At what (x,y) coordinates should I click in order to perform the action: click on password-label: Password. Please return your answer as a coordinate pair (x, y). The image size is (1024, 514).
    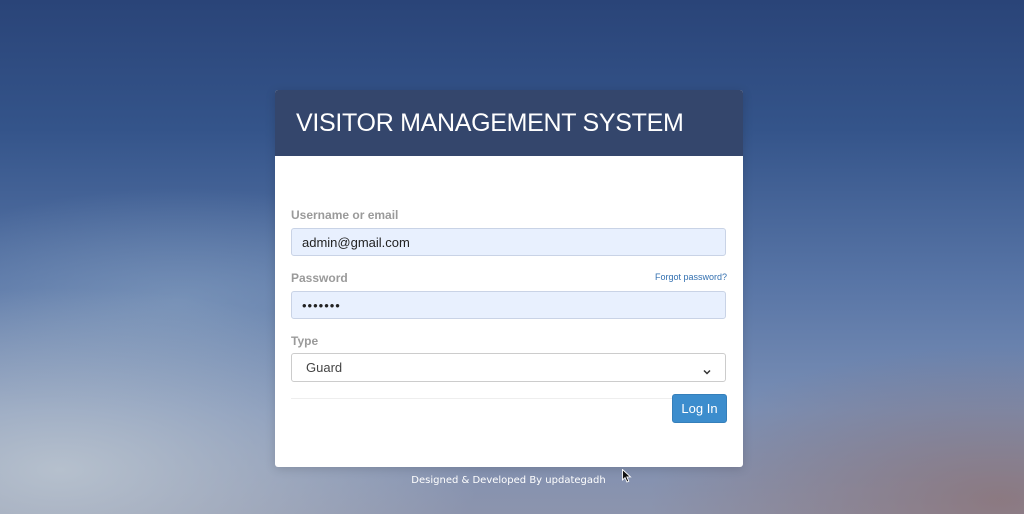
    Looking at the image, I should click on (319, 278).